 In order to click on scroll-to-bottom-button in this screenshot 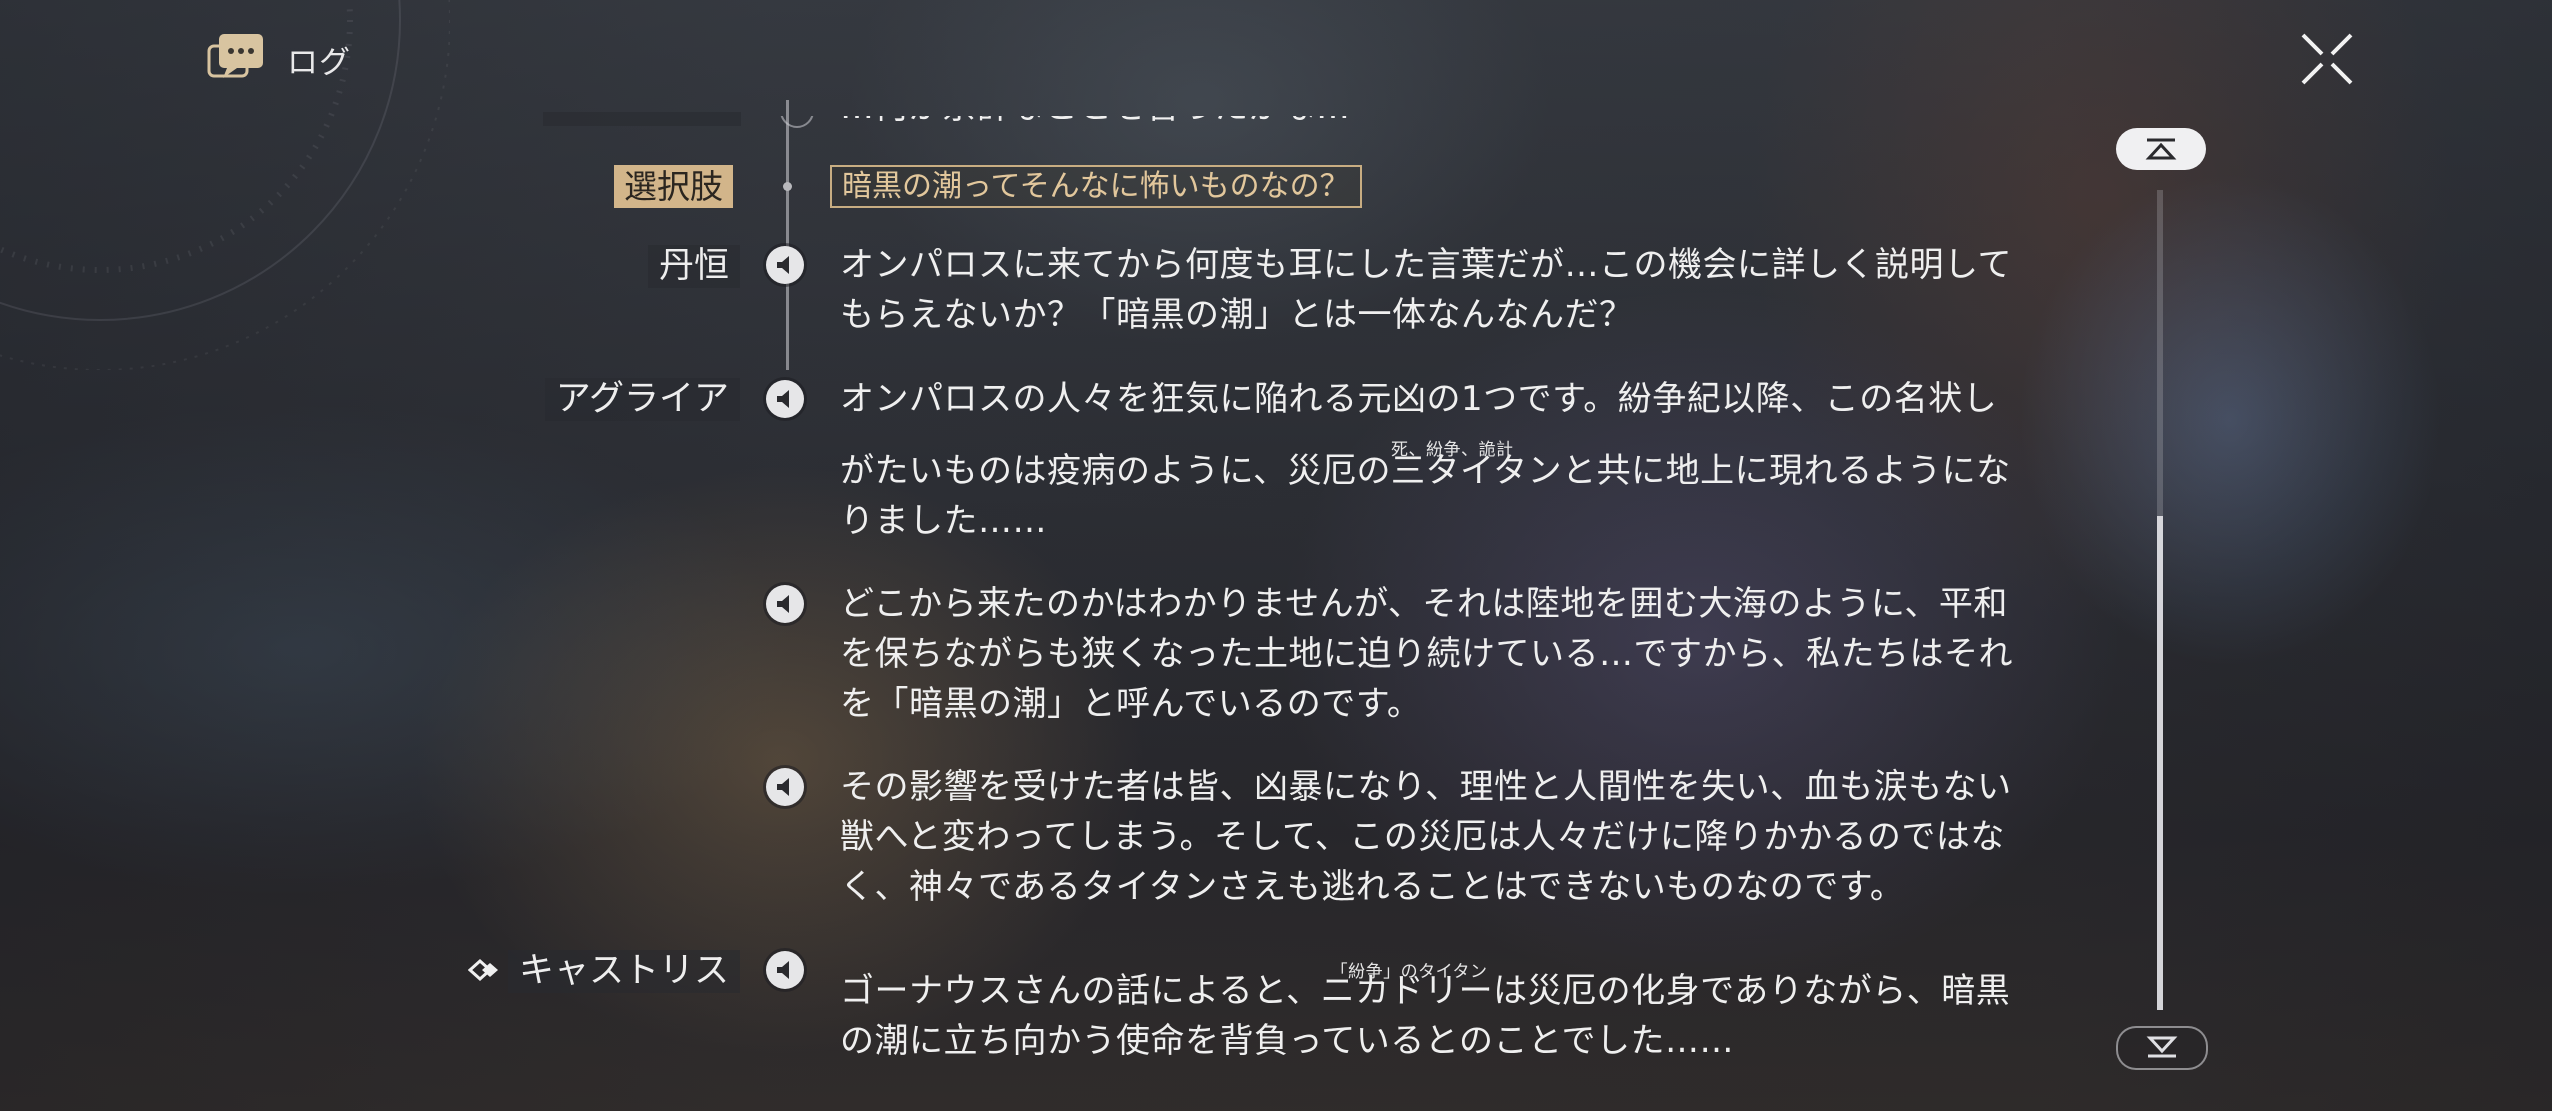, I will do `click(2162, 1048)`.